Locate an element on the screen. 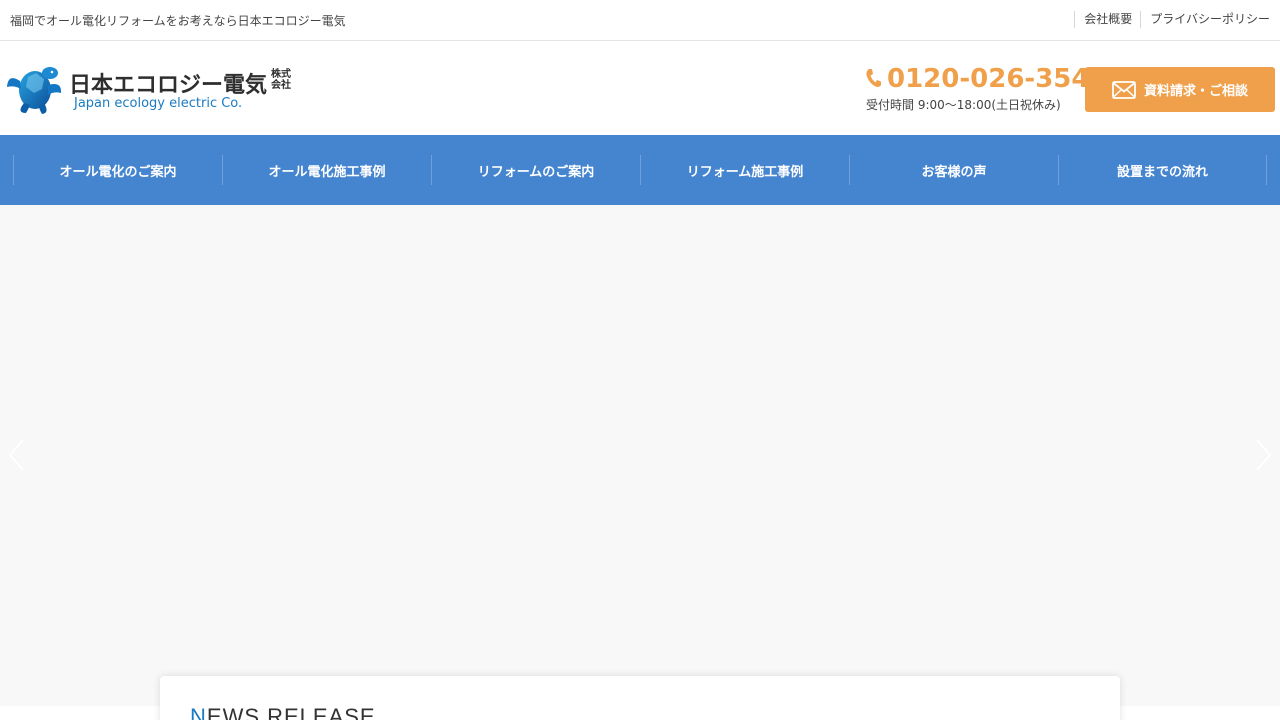 The image size is (1280, 720). nav-item-reform-guide: リフォームのご案内 is located at coordinates (535, 170).